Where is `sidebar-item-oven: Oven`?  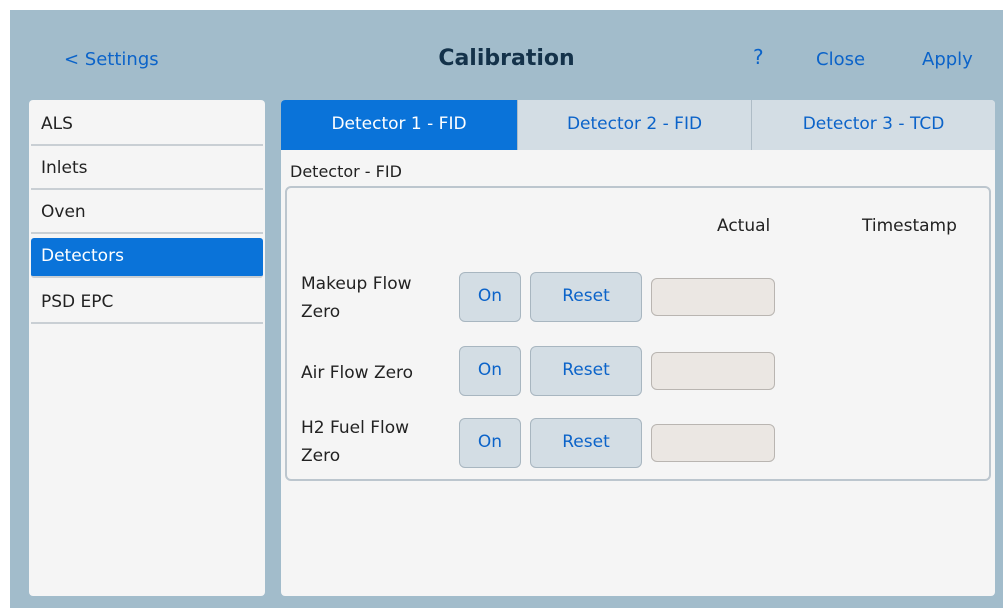
sidebar-item-oven: Oven is located at coordinates (147, 214).